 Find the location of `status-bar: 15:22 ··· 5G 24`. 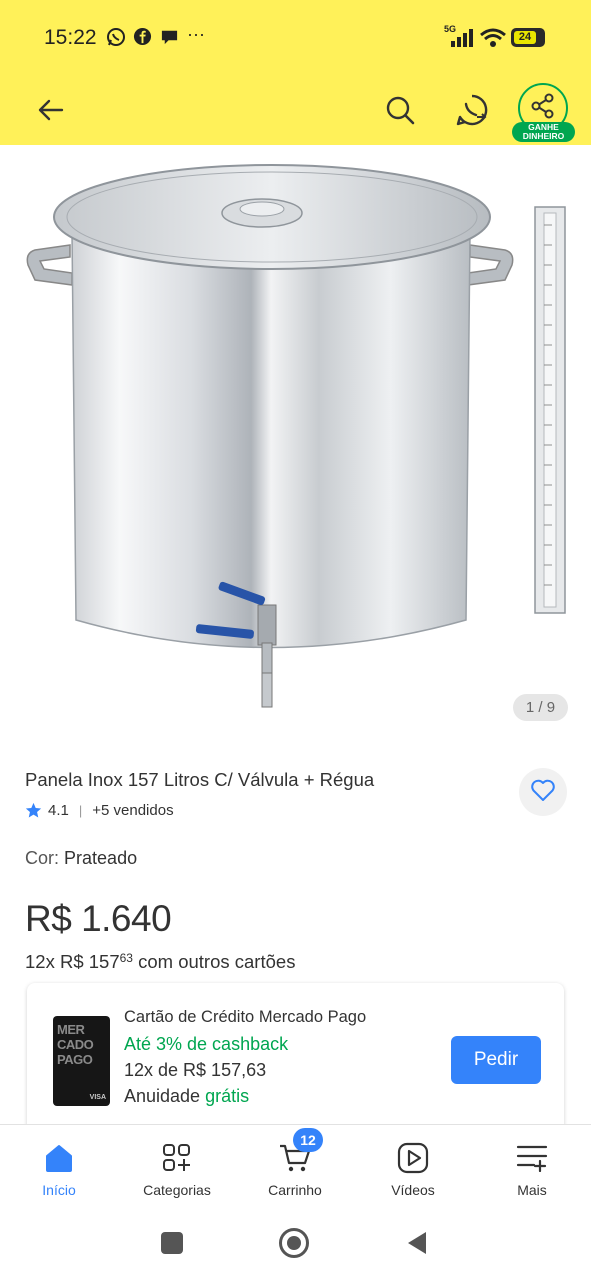

status-bar: 15:22 ··· 5G 24 is located at coordinates (295, 38).